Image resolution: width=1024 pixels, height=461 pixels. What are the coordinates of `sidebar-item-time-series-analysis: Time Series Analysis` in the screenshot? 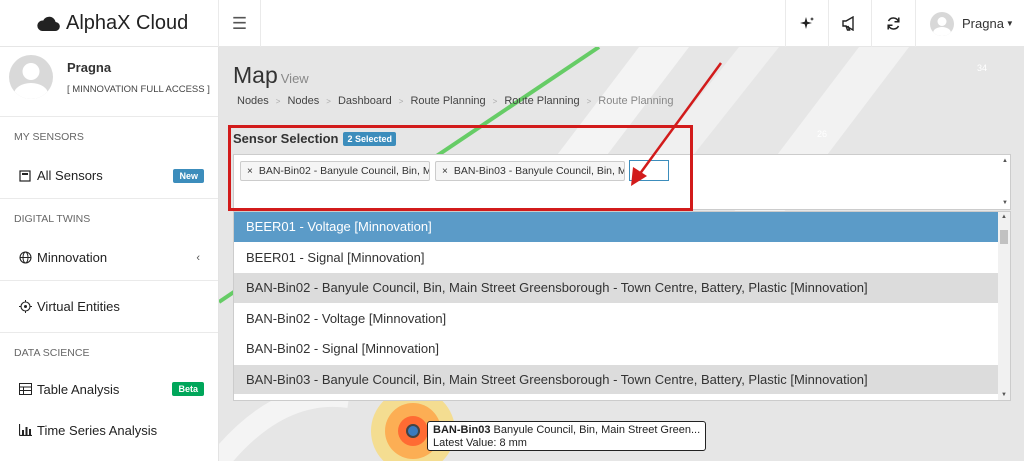 It's located at (109, 430).